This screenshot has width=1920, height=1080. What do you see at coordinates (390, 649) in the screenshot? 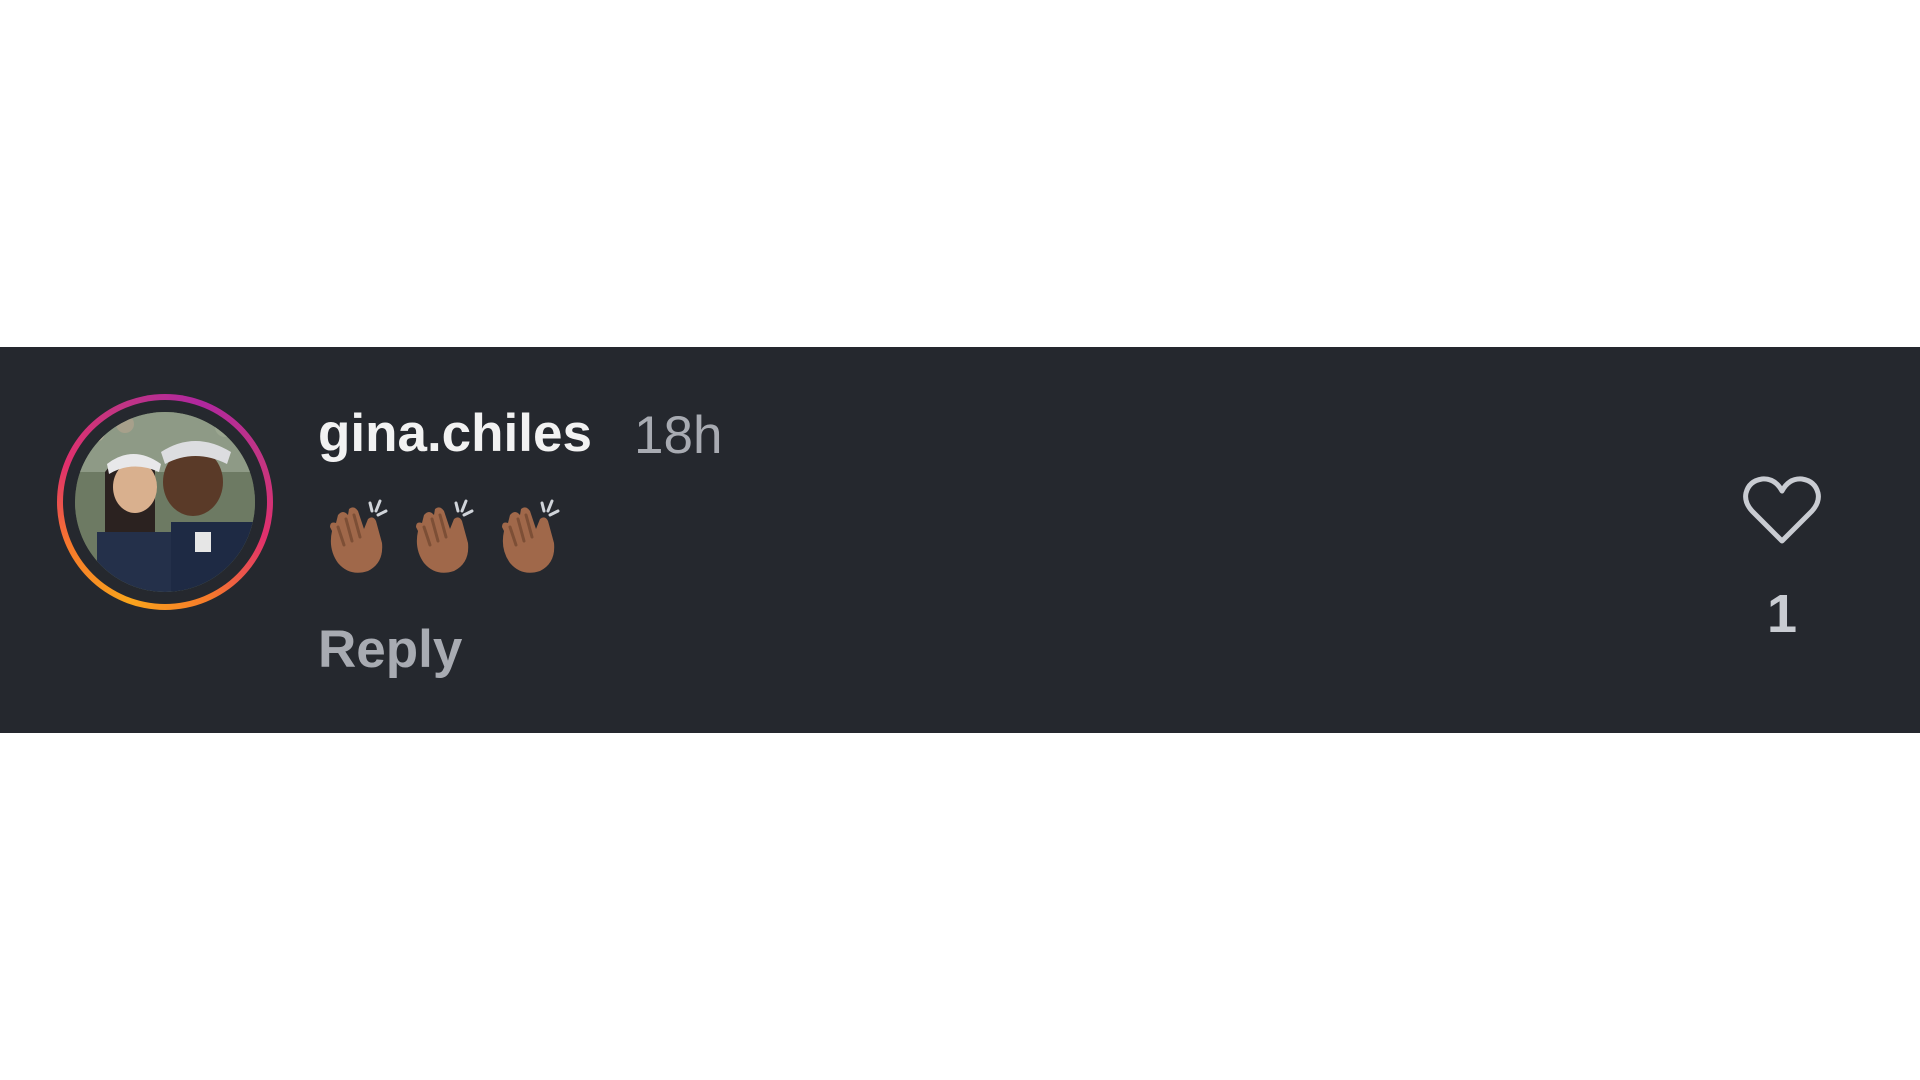
I see `reply-button: Reply` at bounding box center [390, 649].